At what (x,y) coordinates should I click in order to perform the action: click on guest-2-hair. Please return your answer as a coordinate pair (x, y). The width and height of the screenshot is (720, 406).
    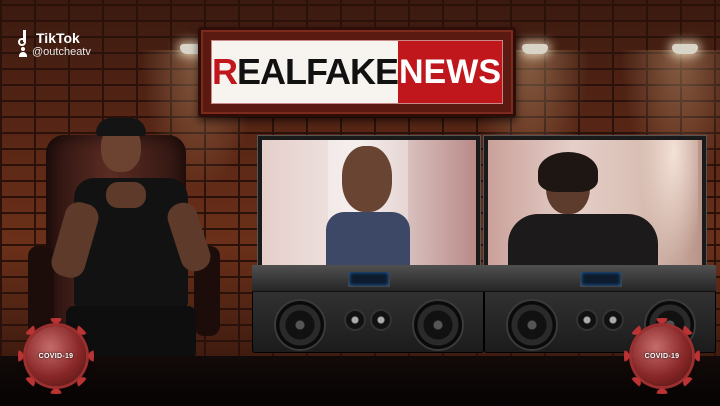
    Looking at the image, I should click on (568, 172).